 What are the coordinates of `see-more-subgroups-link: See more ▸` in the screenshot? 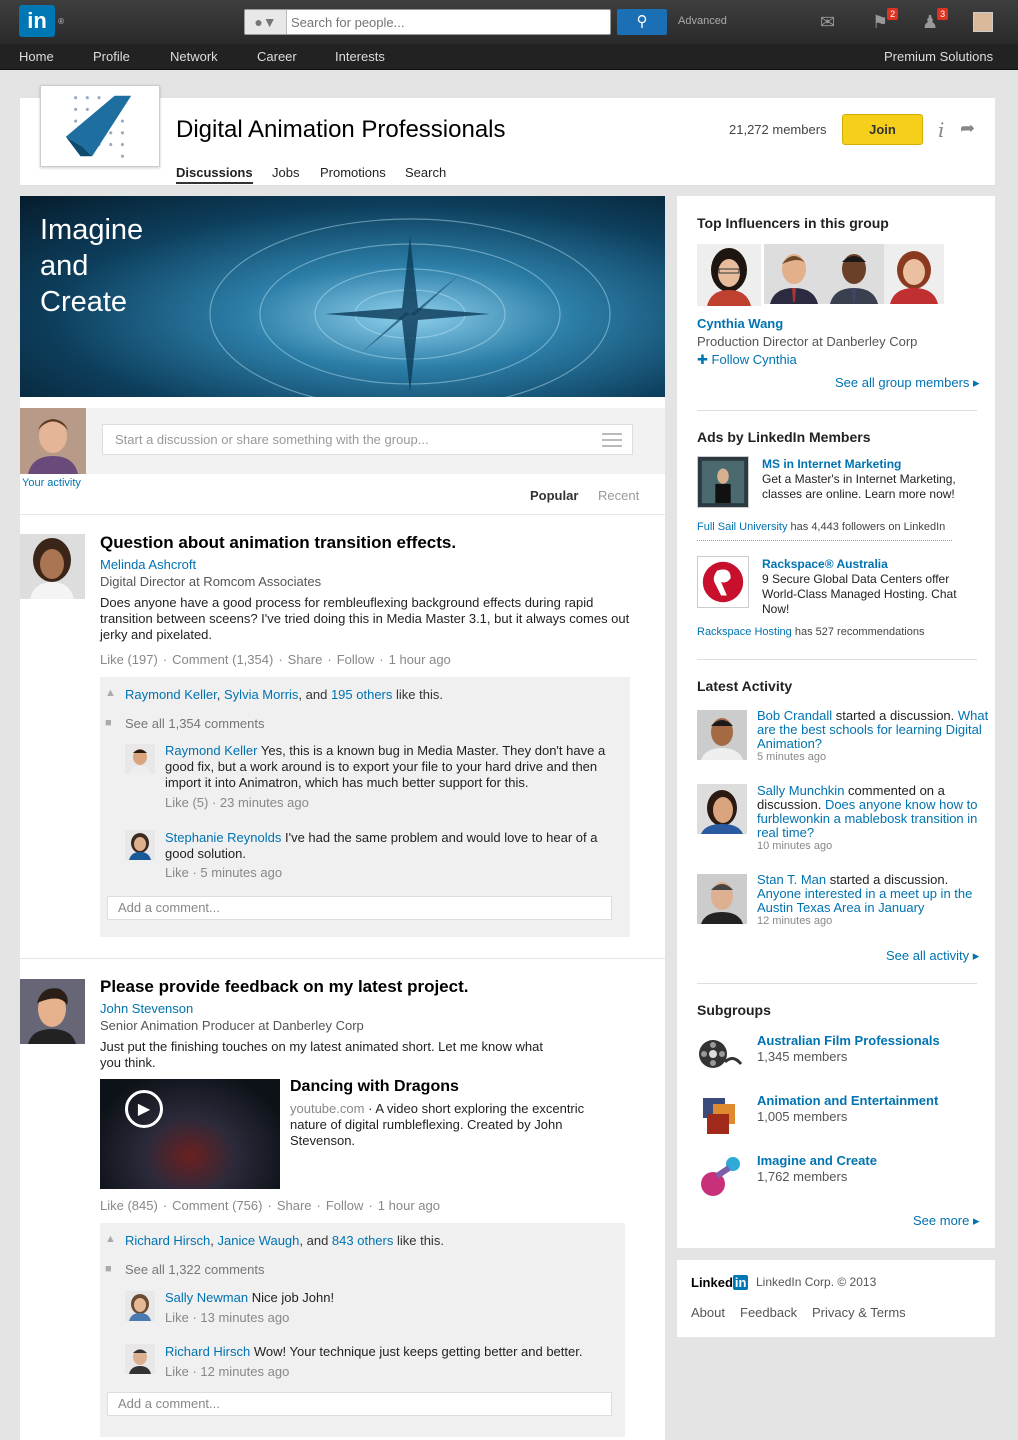 It's located at (946, 1221).